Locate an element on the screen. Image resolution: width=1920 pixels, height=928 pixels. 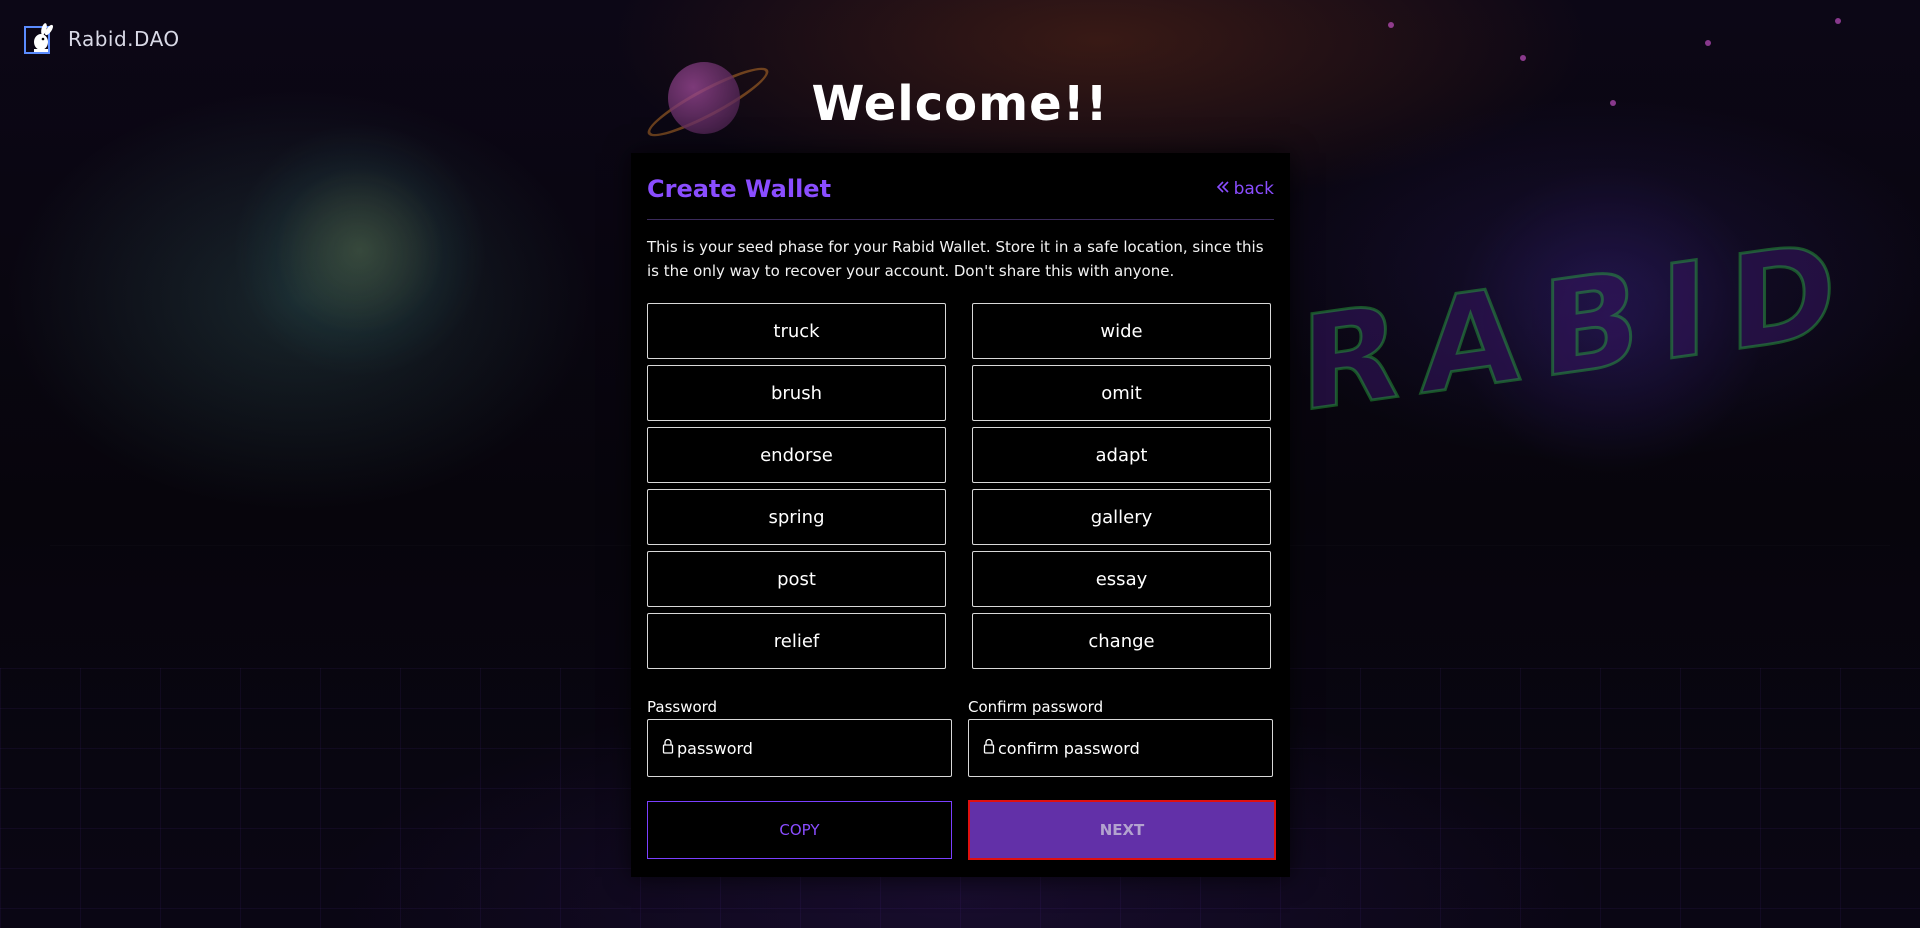
seed-word: post is located at coordinates (796, 579).